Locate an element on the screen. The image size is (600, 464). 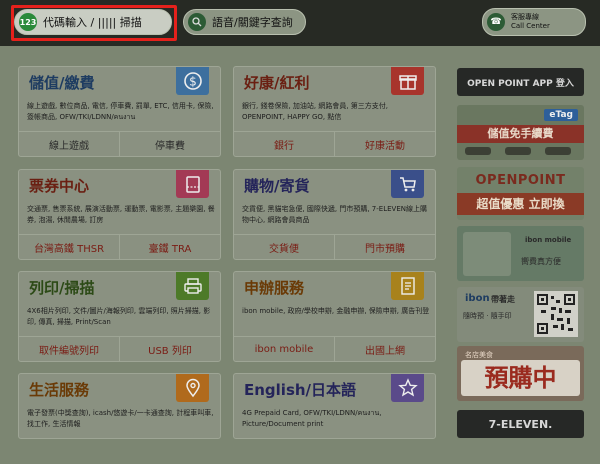
call-center-button: ☎ 客服專線 Call Center is located at coordinates (534, 22).